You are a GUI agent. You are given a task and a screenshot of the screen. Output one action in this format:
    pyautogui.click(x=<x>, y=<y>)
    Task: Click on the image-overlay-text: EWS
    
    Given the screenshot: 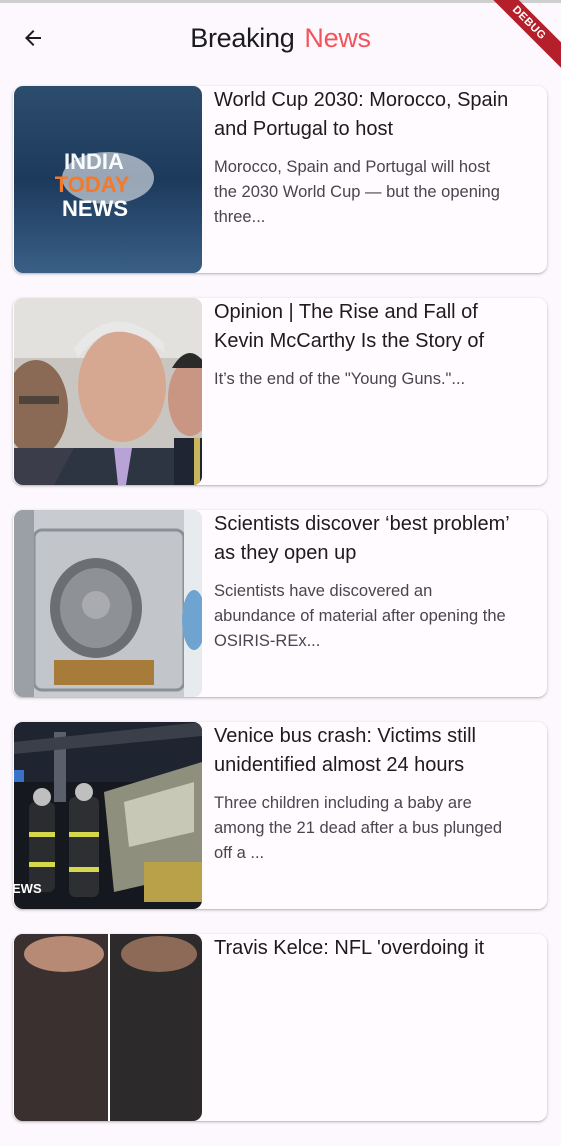 What is the action you would take?
    pyautogui.click(x=28, y=888)
    